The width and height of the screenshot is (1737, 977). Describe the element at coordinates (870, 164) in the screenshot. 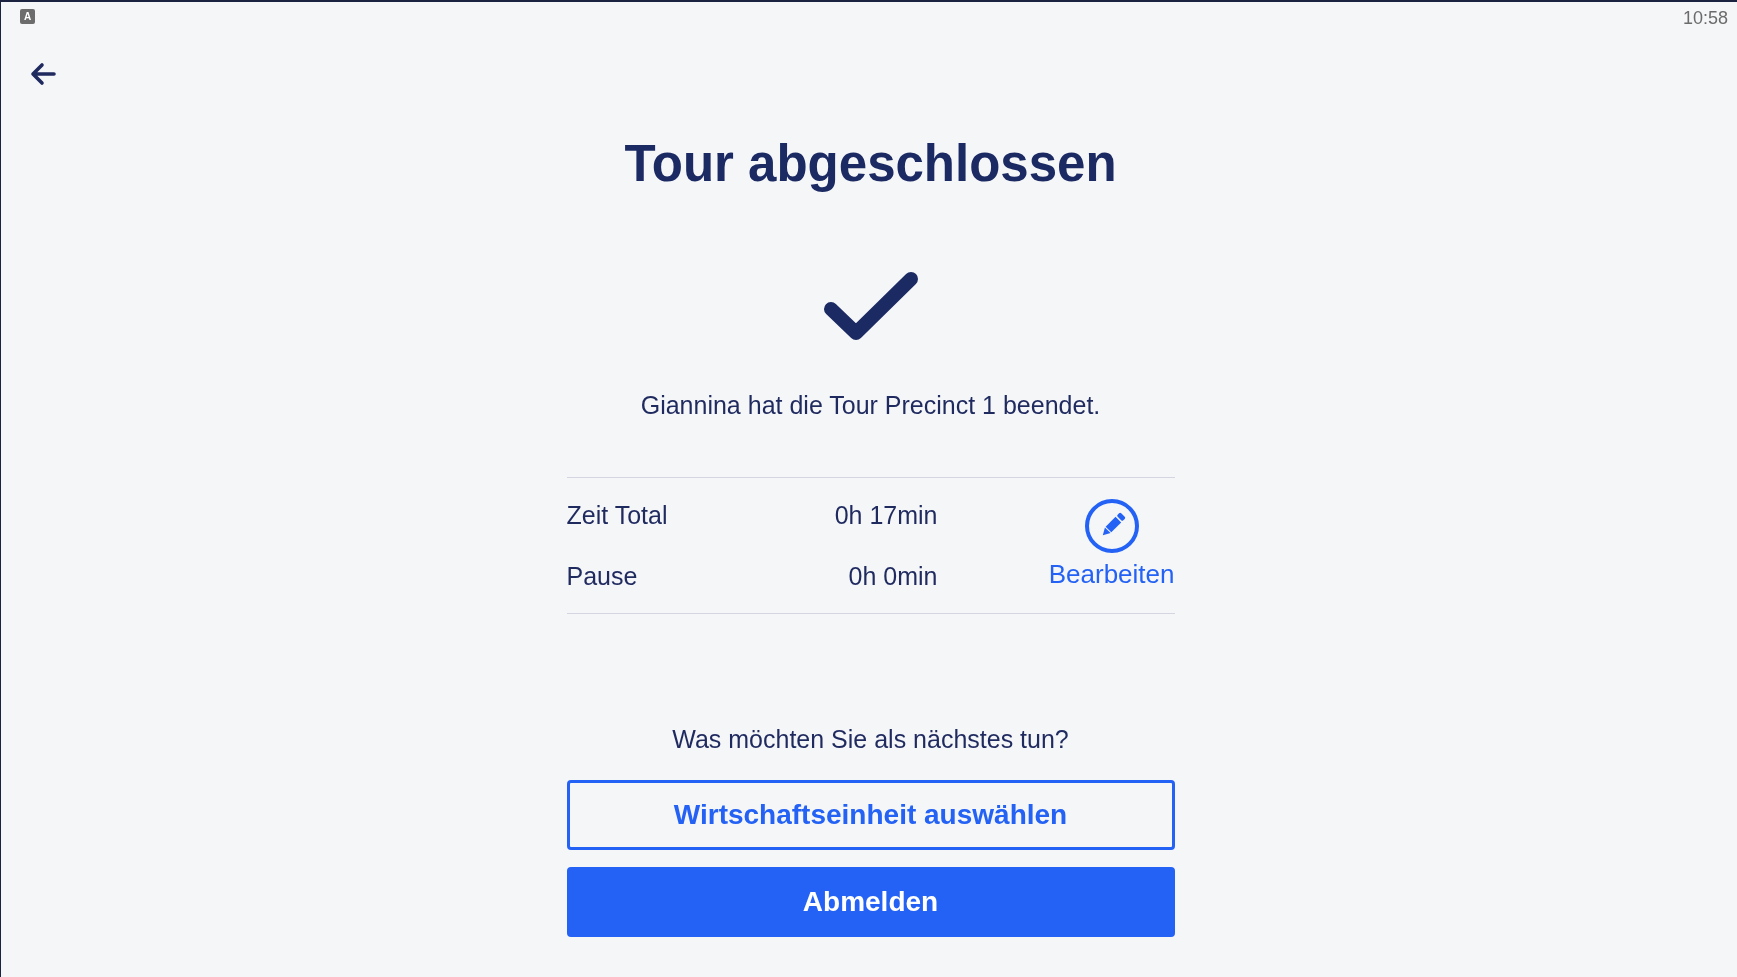

I see `page-title: Tour abgeschlossen` at that location.